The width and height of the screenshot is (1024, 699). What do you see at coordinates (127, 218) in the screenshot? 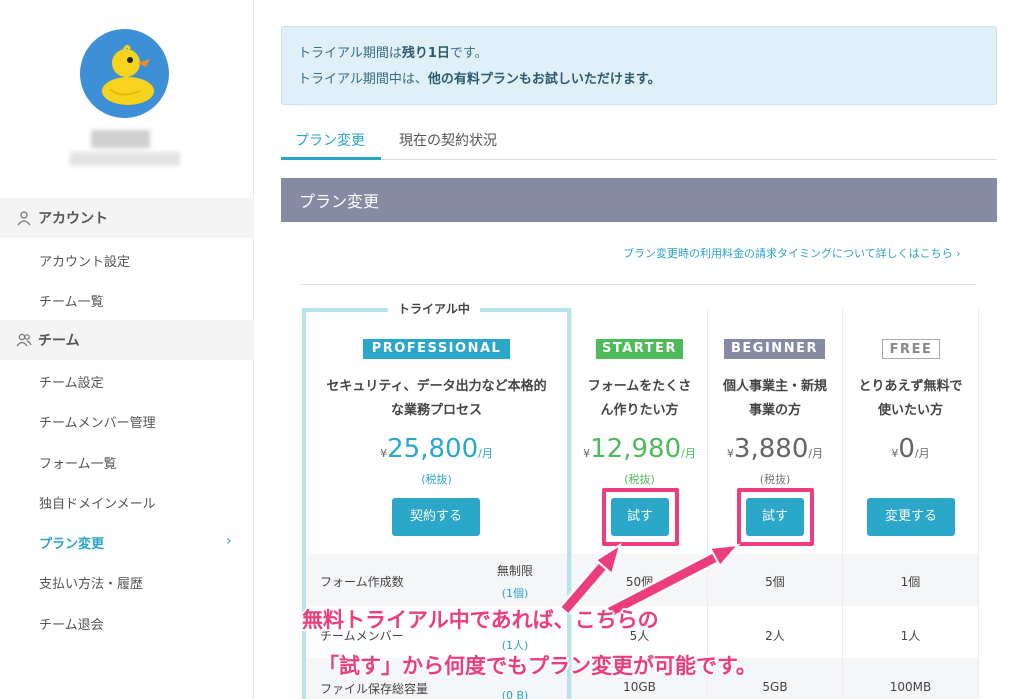
I see `sidebar-section-account: アカウント` at bounding box center [127, 218].